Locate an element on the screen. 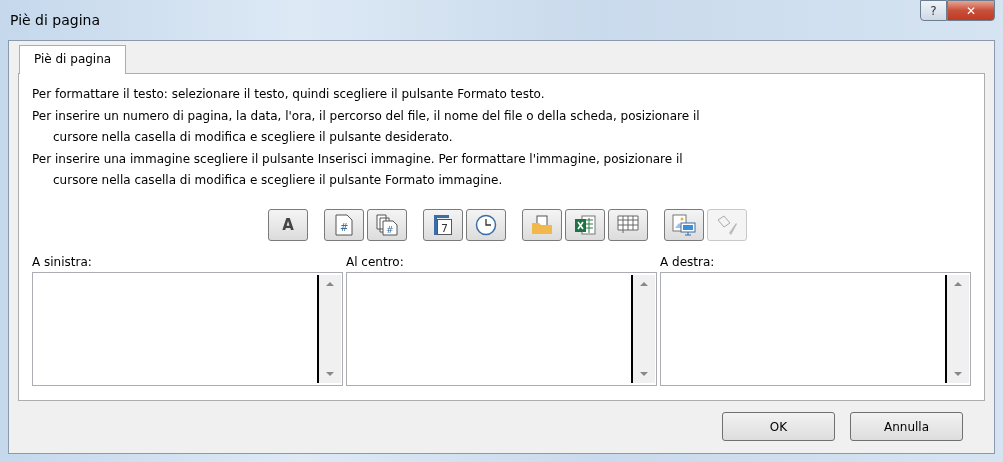  folder-icon is located at coordinates (542, 224).